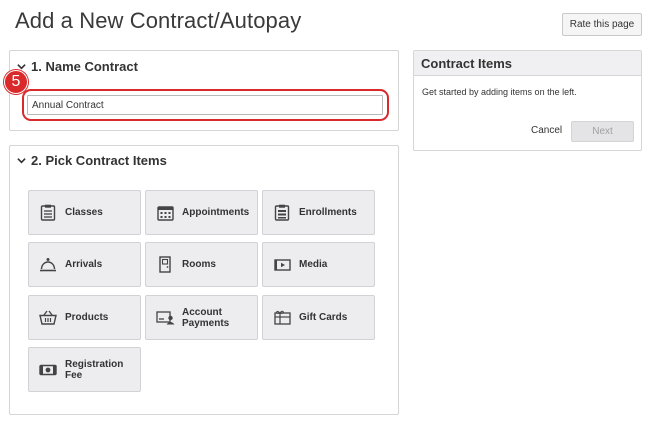 This screenshot has height=423, width=650. What do you see at coordinates (328, 212) in the screenshot?
I see `tile-label: Enrollments` at bounding box center [328, 212].